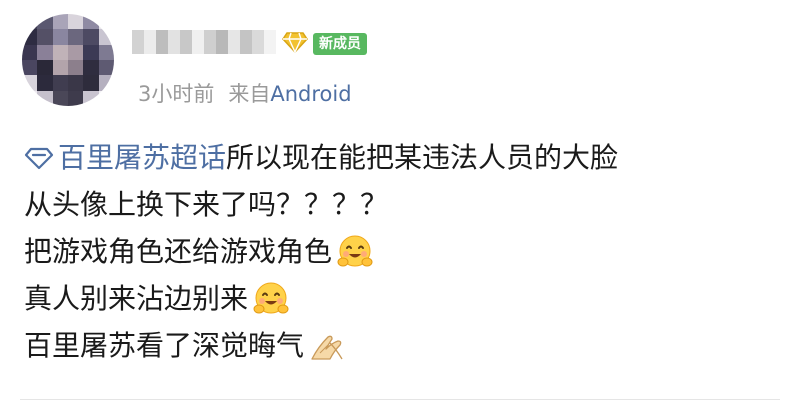 The height and width of the screenshot is (402, 800). I want to click on post-source: Android, so click(310, 94).